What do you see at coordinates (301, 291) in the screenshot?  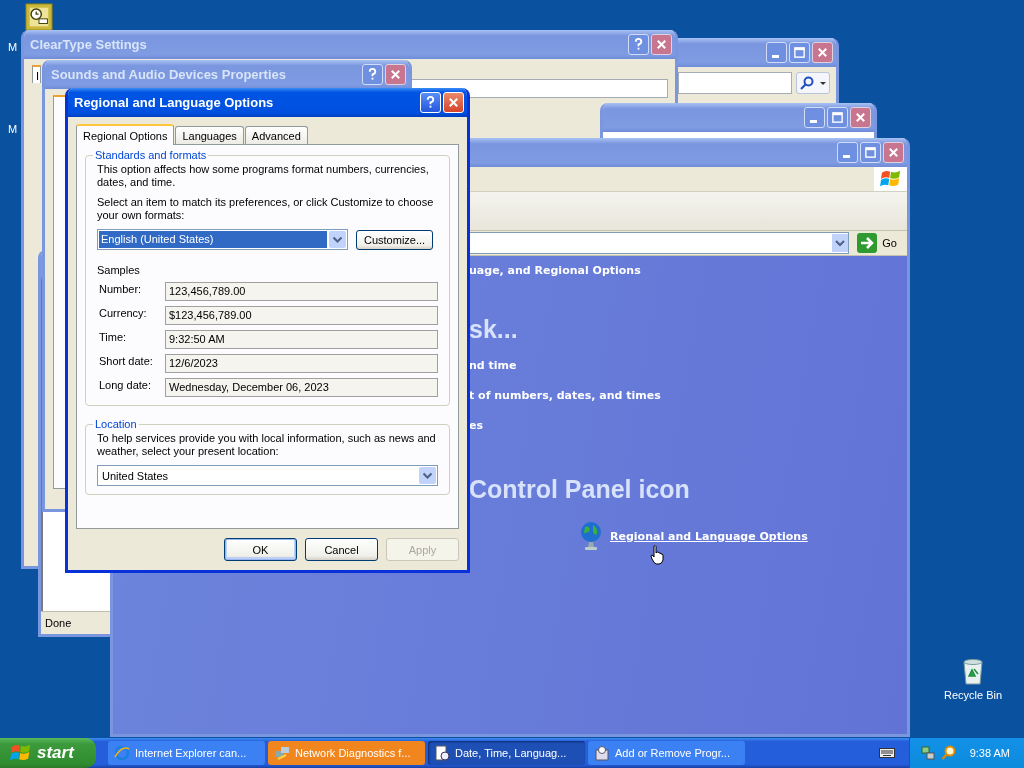 I see `sample-field: 123,456,789.00` at bounding box center [301, 291].